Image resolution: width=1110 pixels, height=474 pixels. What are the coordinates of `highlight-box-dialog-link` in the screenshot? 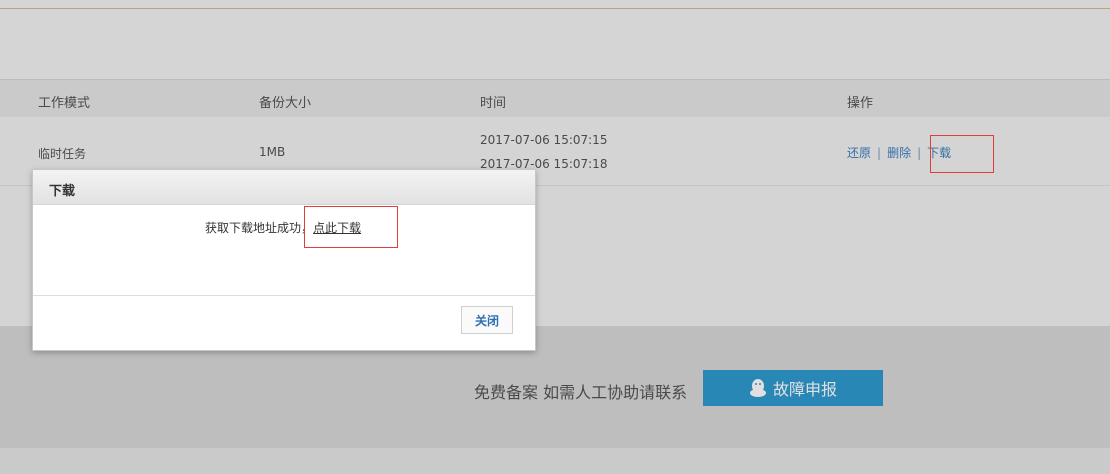 It's located at (351, 227).